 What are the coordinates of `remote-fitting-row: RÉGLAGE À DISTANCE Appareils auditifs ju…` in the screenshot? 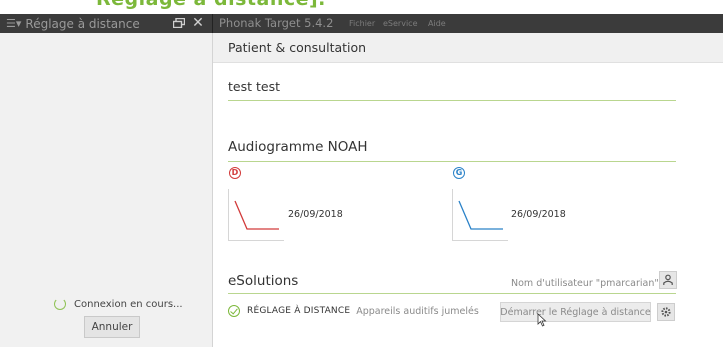 It's located at (353, 311).